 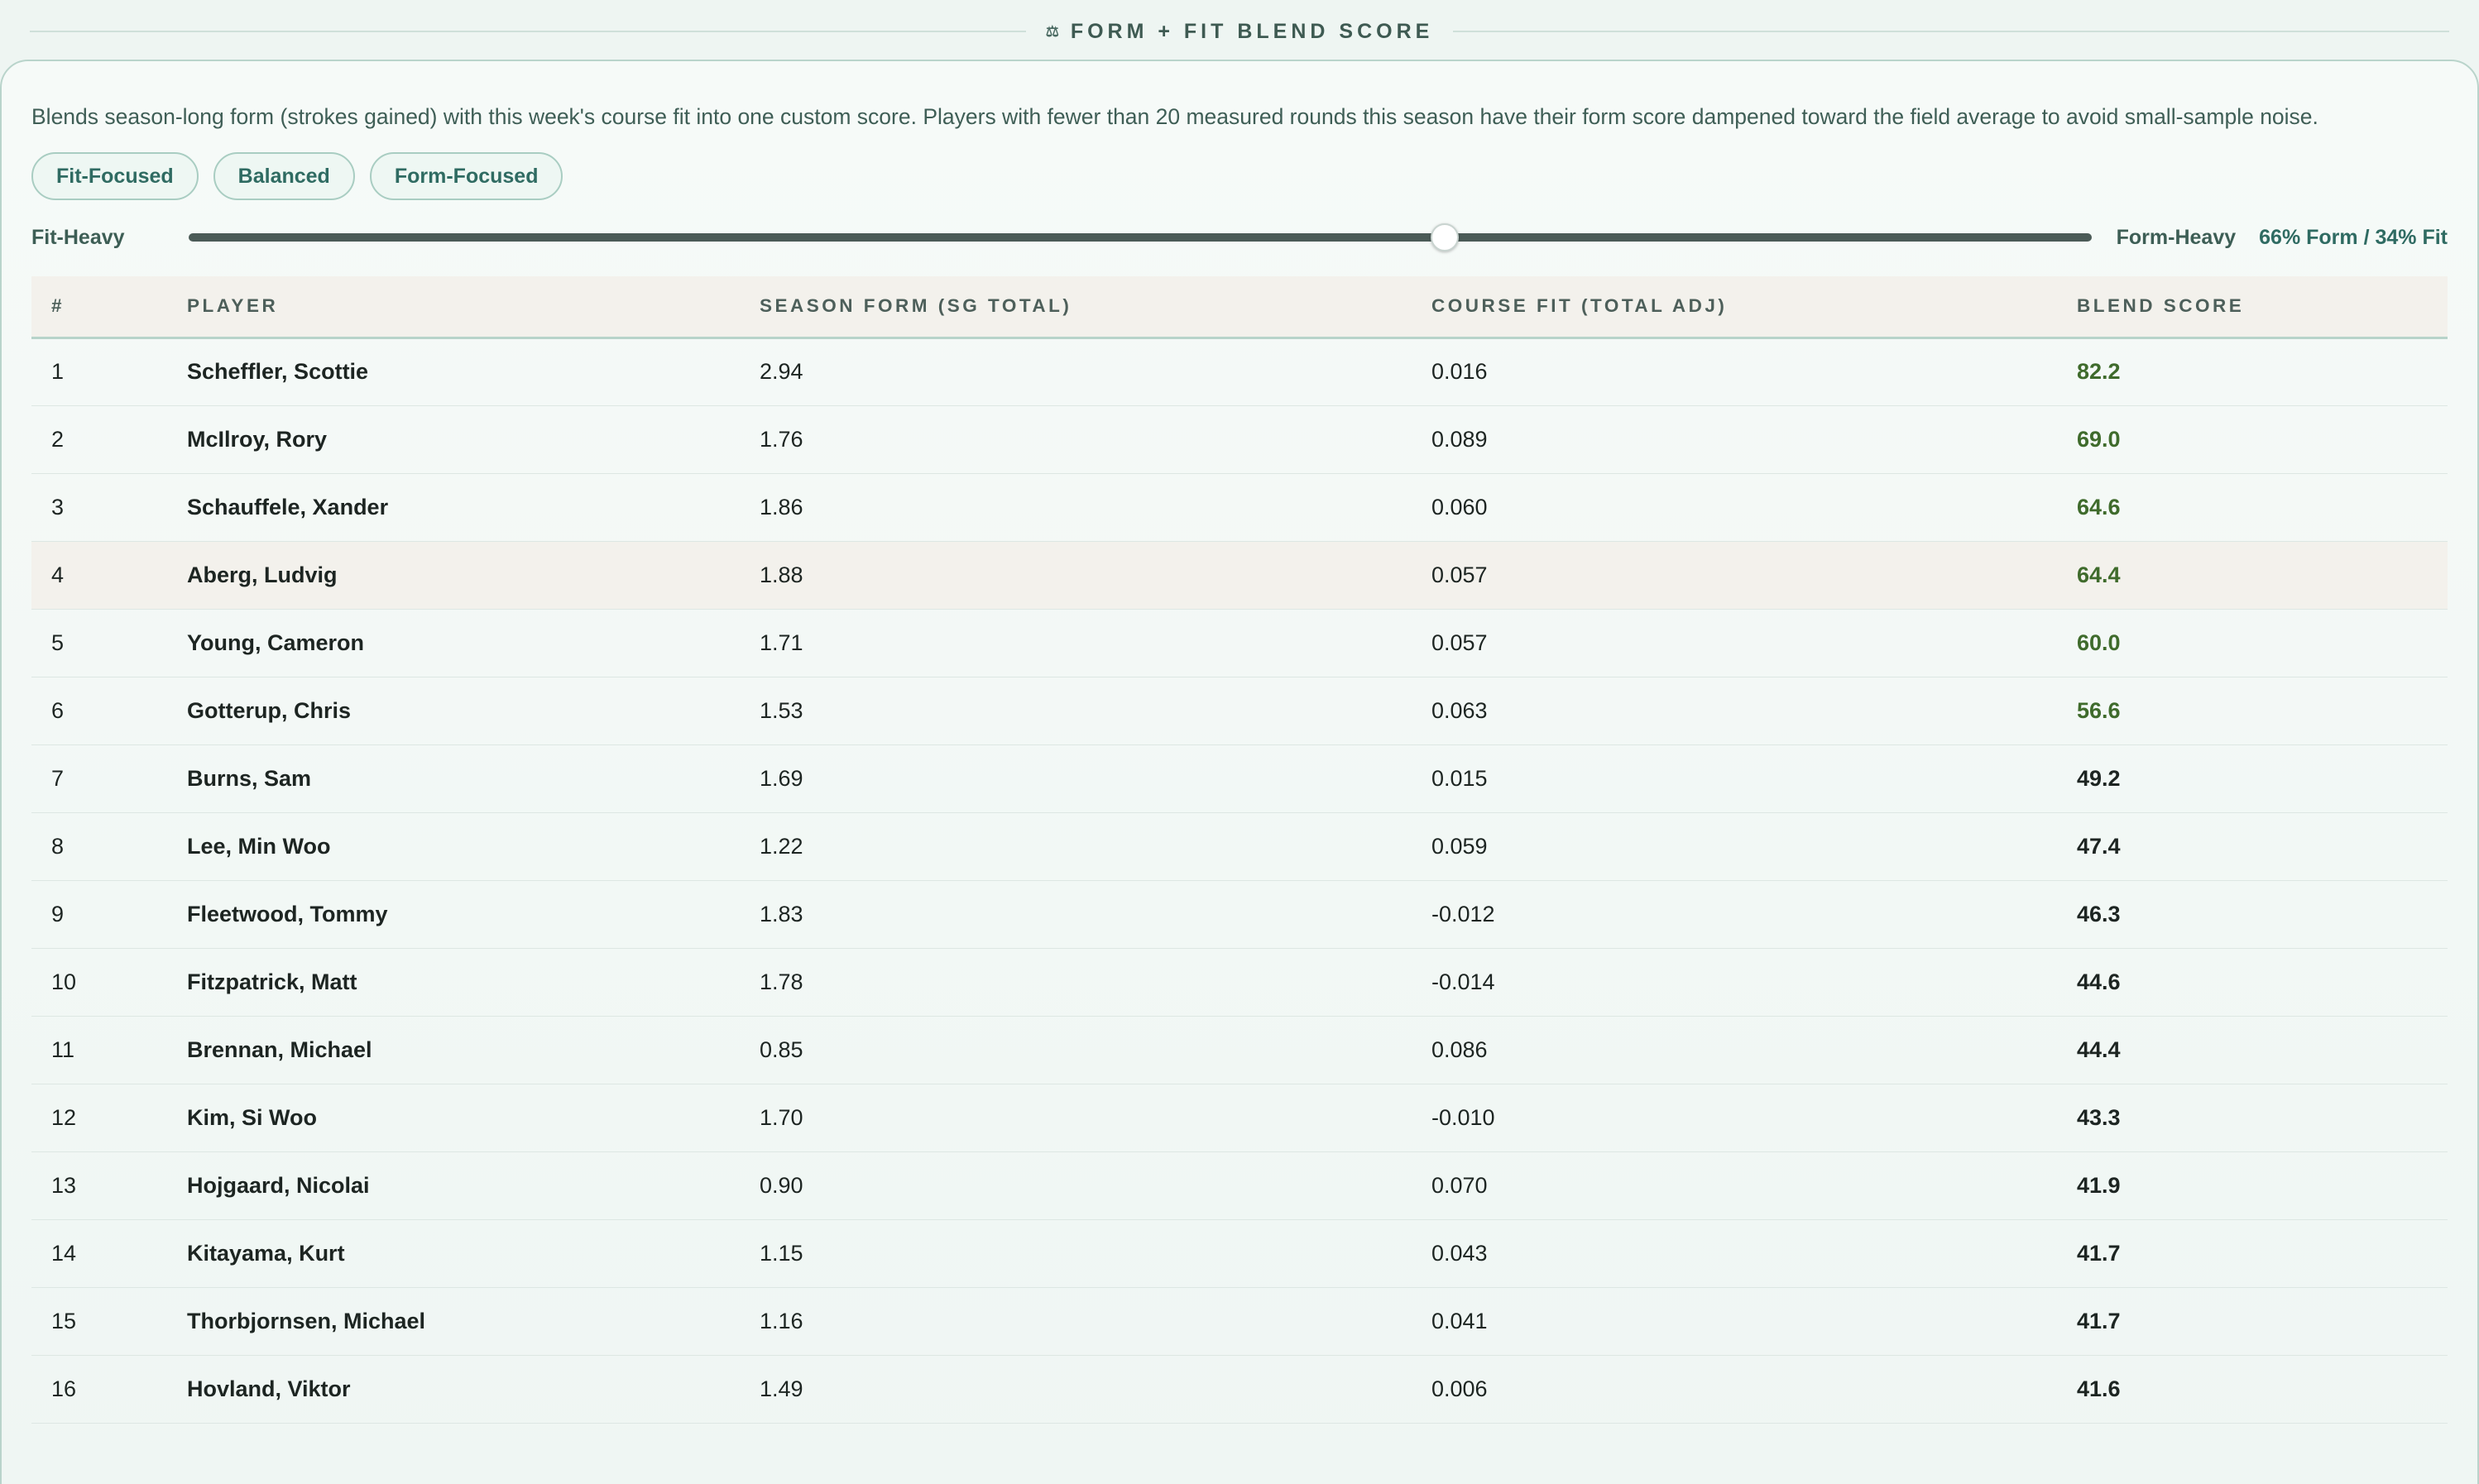 What do you see at coordinates (276, 642) in the screenshot?
I see `player-name-cell: Young, Cameron` at bounding box center [276, 642].